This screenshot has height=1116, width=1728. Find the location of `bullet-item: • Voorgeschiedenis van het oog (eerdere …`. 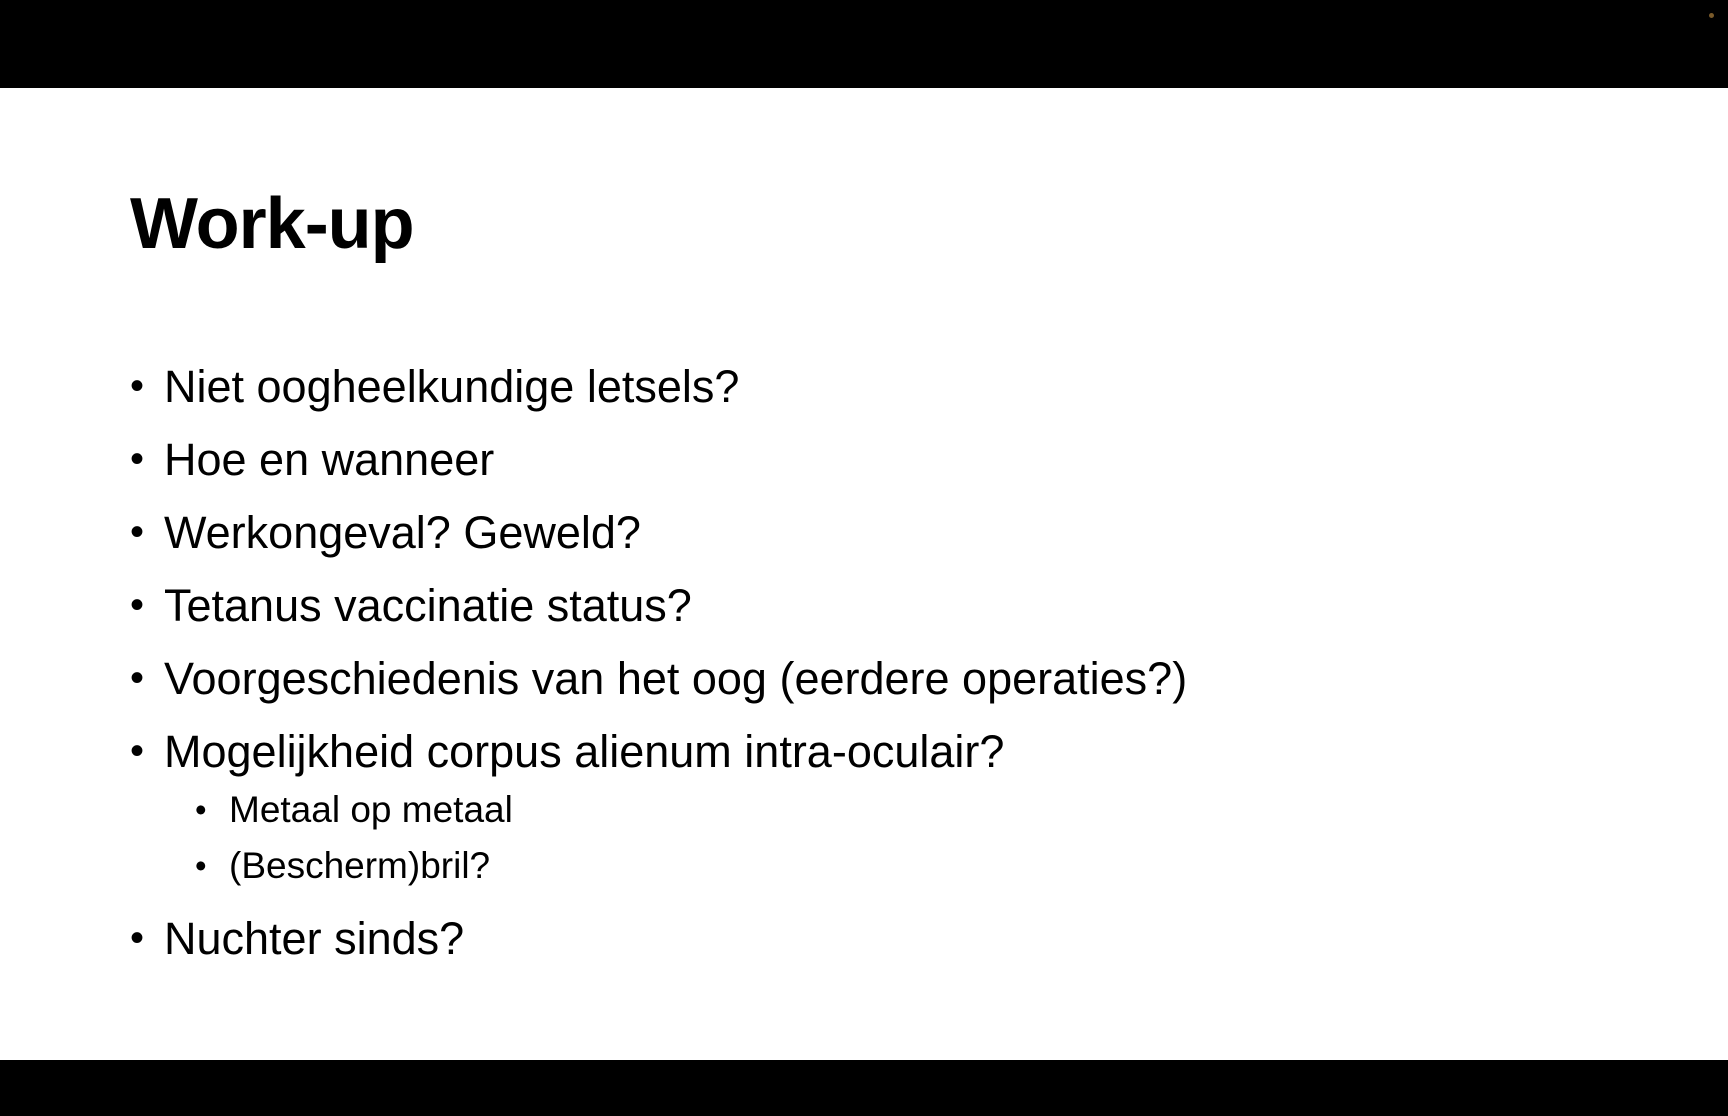

bullet-item: • Voorgeschiedenis van het oog (eerdere … is located at coordinates (658, 678).